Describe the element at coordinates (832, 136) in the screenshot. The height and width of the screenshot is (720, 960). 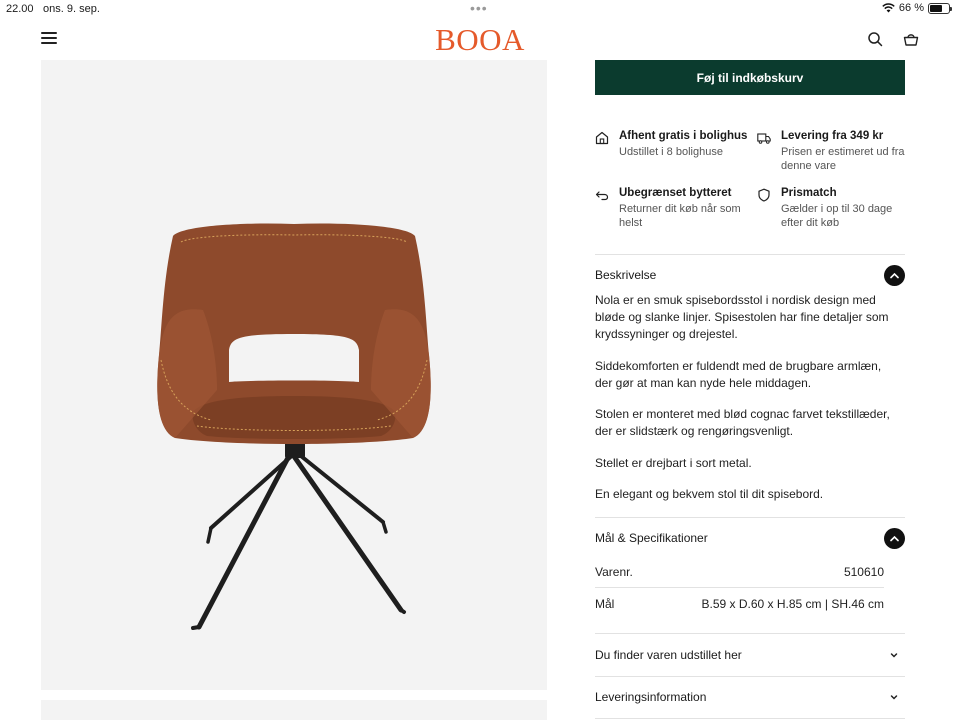
I see `feature-title: Levering fra 349 kr` at that location.